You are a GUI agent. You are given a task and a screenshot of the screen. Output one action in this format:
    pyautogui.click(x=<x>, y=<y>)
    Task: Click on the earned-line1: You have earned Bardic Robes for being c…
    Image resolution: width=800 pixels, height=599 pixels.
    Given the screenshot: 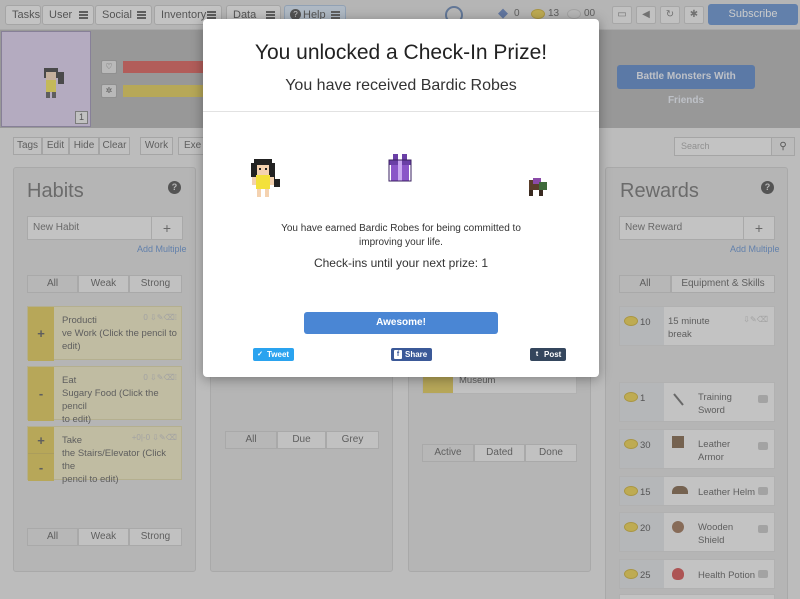 What is the action you would take?
    pyautogui.click(x=401, y=228)
    